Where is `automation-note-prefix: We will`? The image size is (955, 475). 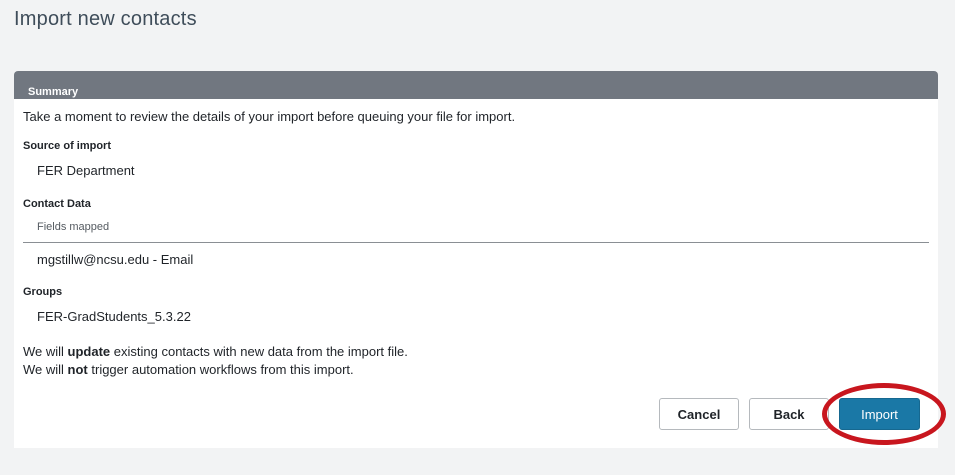
automation-note-prefix: We will is located at coordinates (45, 369).